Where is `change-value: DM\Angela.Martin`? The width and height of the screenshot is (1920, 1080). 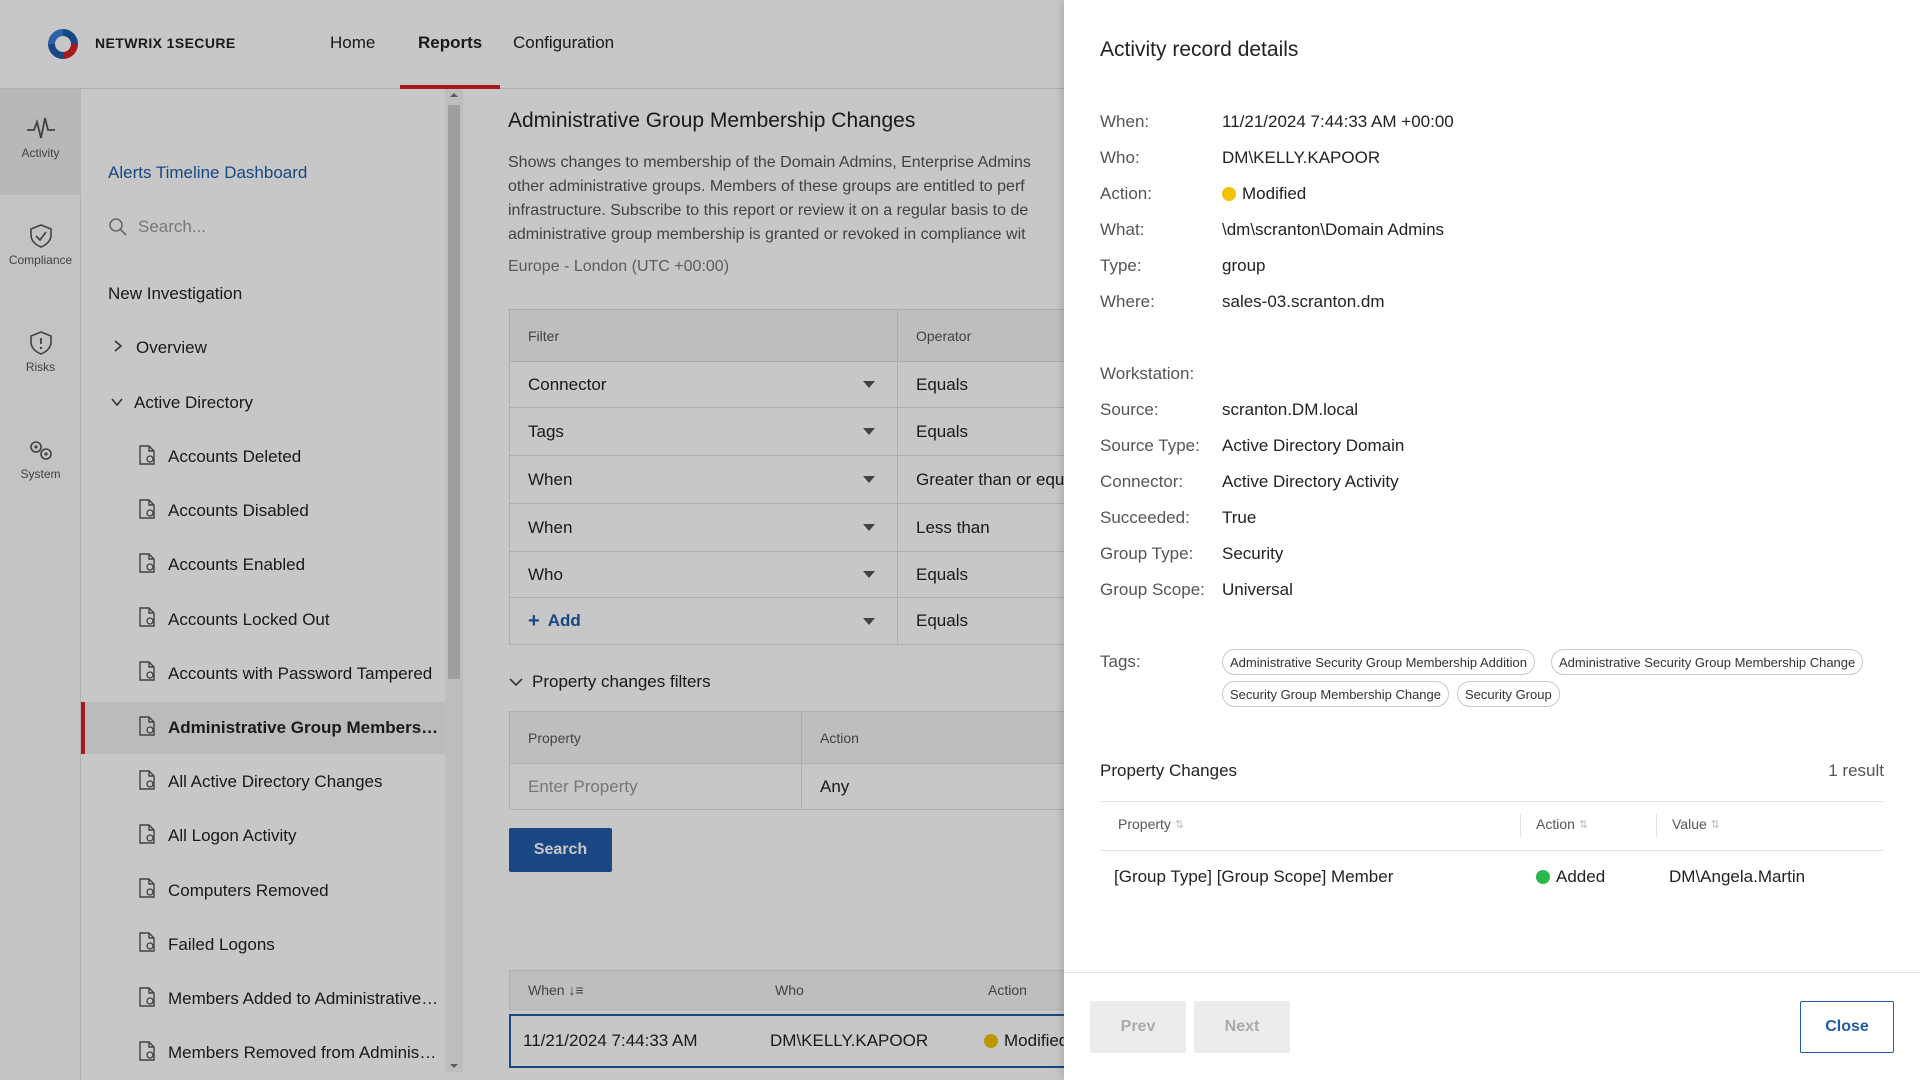
change-value: DM\Angela.Martin is located at coordinates (1737, 876).